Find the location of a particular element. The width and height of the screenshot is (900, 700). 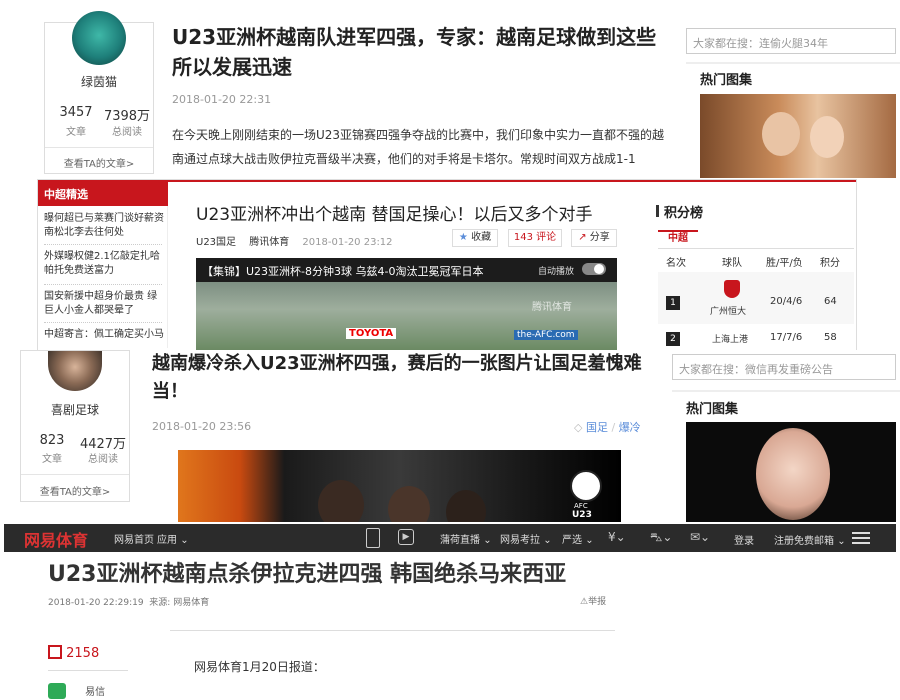

report-label: 举报 is located at coordinates (597, 602).